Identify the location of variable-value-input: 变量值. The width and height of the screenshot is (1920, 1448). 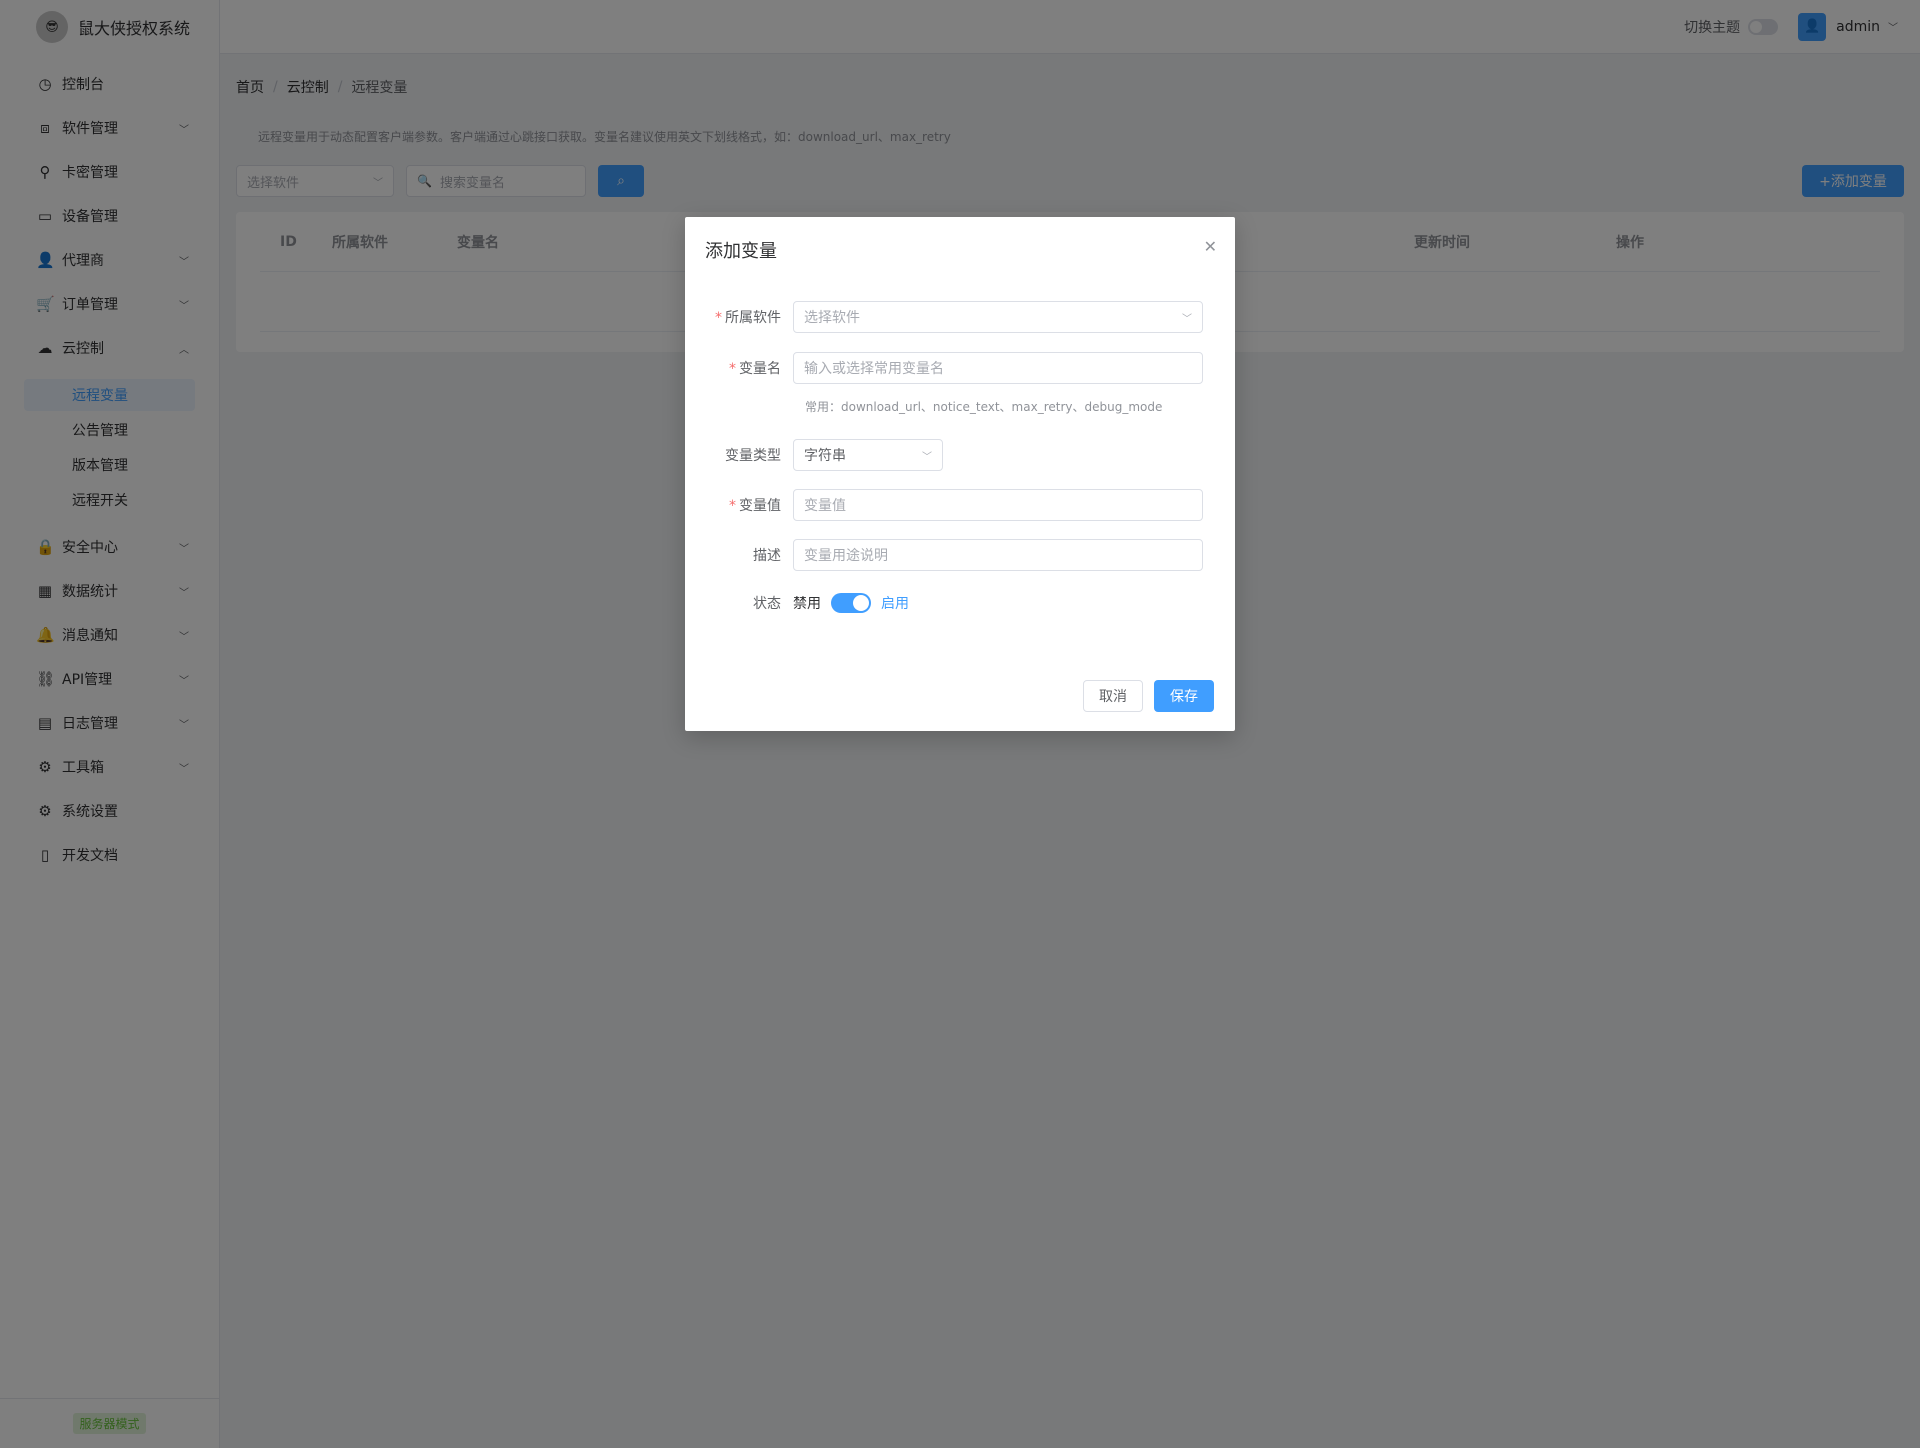
(998, 505).